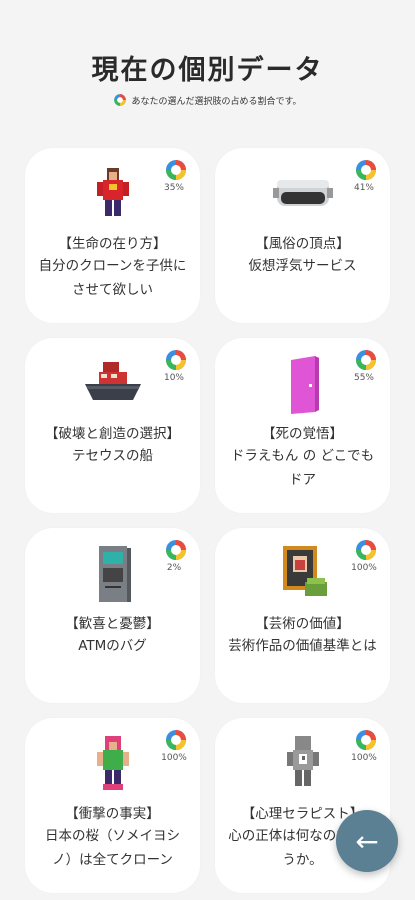  I want to click on card-description: 仮想浮気サービス, so click(302, 266).